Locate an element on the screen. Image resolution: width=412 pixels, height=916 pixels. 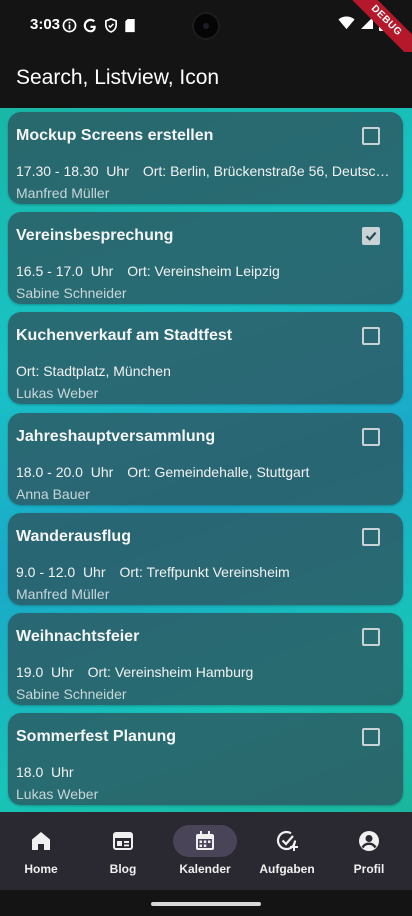
nav-item-profil: Profil is located at coordinates (369, 851).